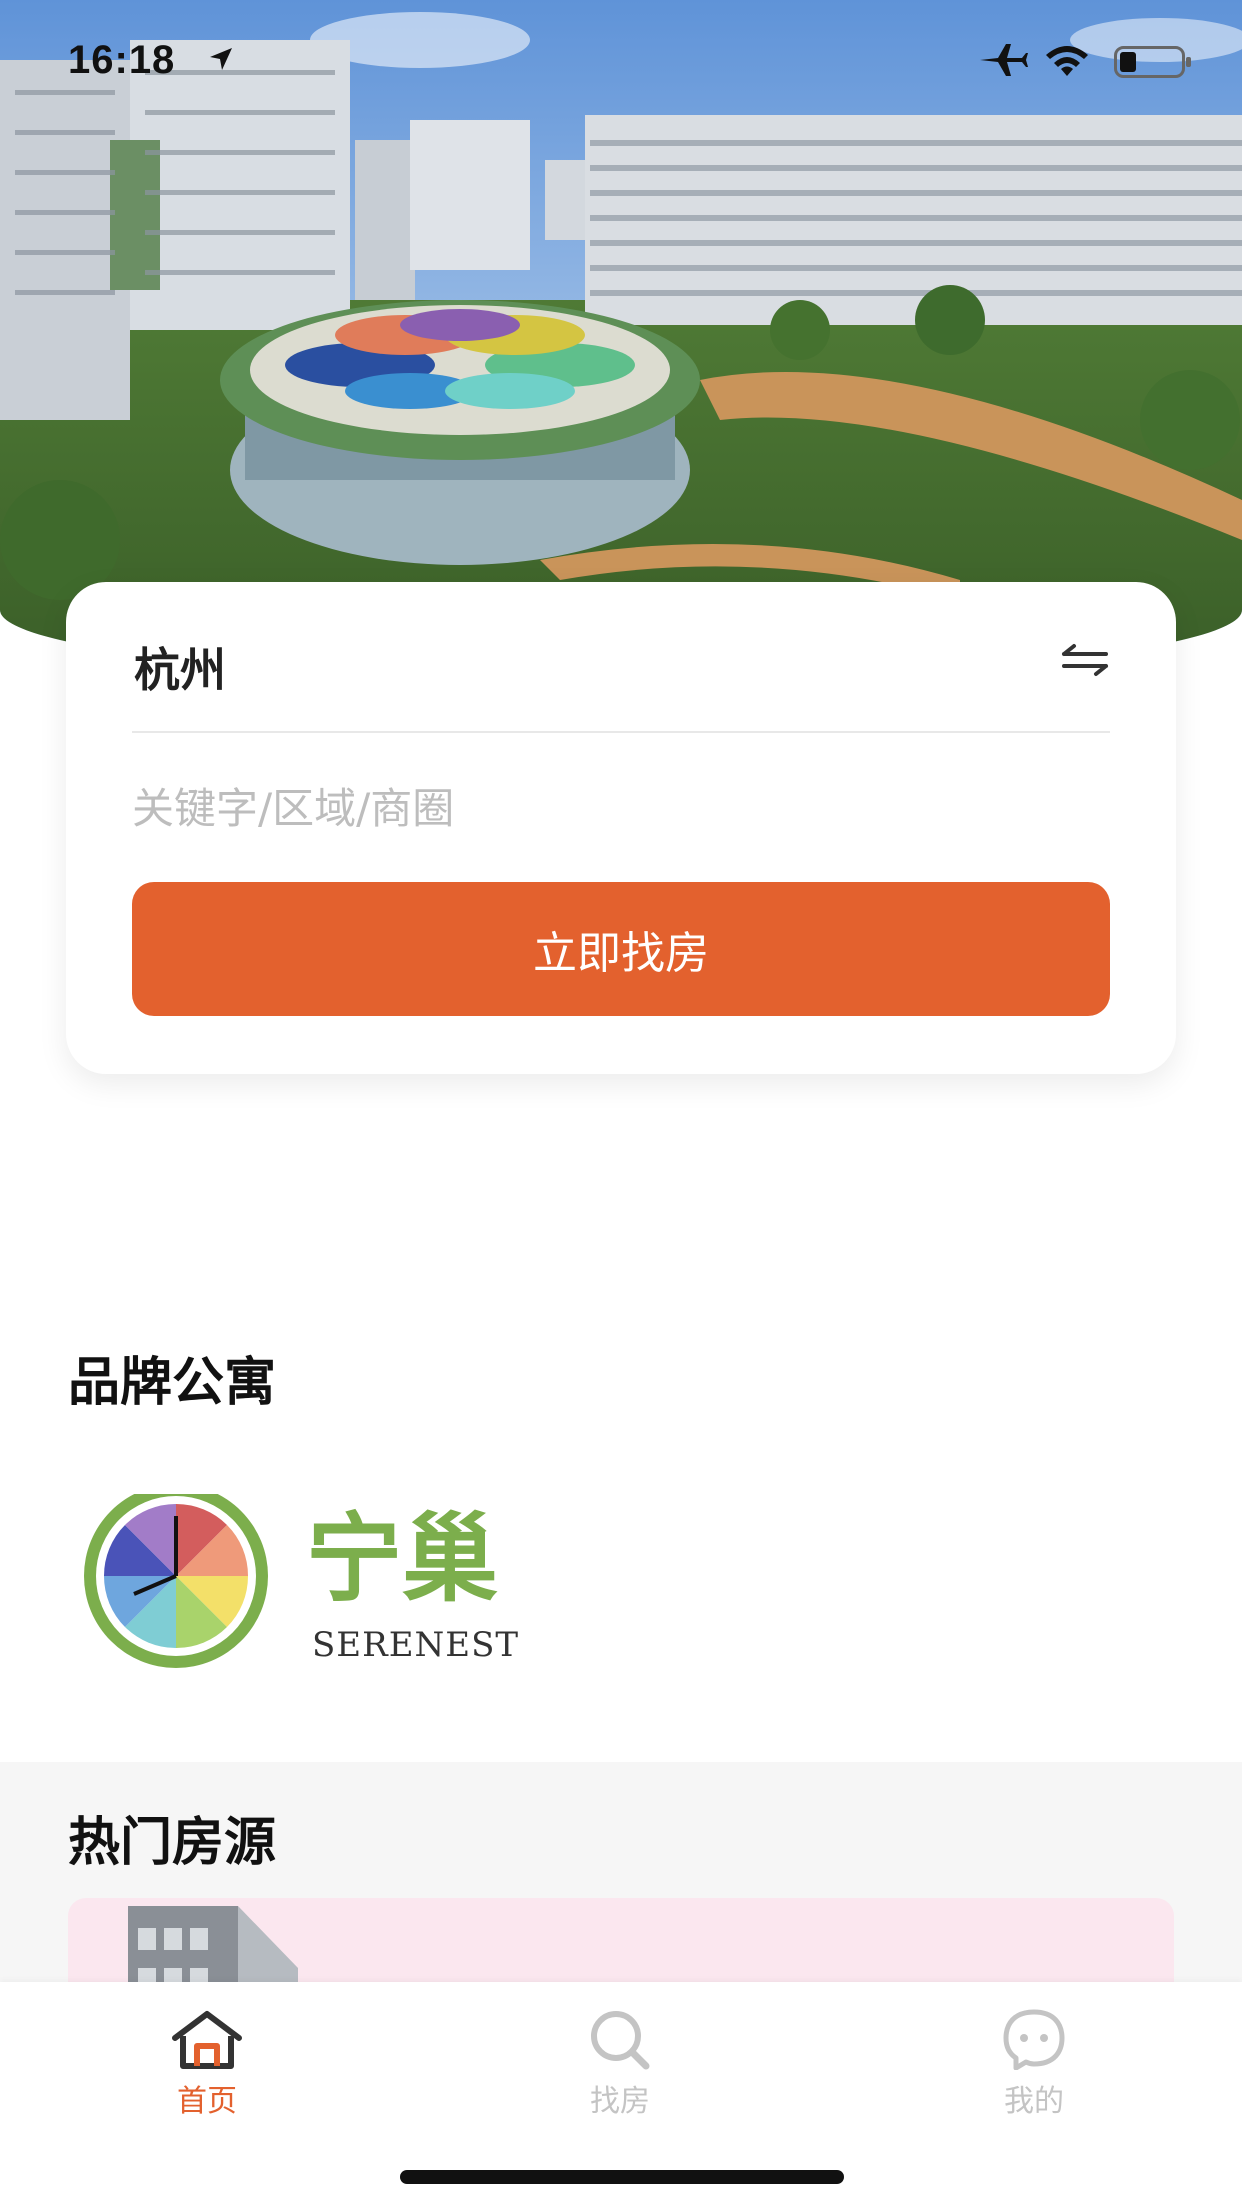 This screenshot has height=2208, width=1242. I want to click on tab-home: 首页, so click(207, 2068).